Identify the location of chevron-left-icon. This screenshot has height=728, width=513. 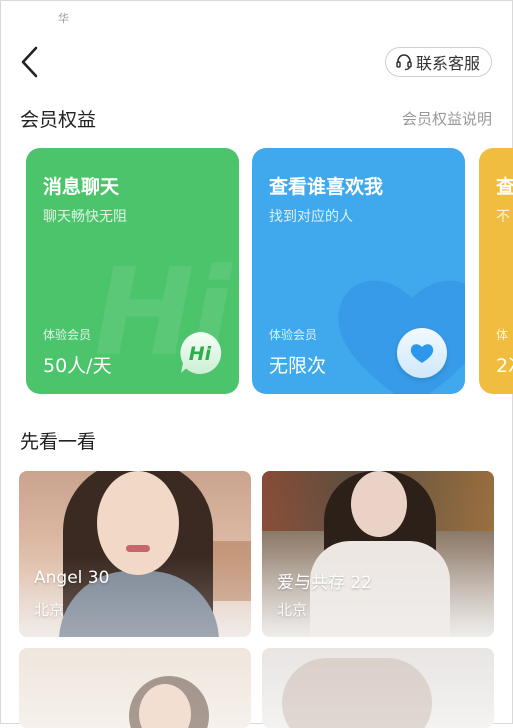
(29, 62).